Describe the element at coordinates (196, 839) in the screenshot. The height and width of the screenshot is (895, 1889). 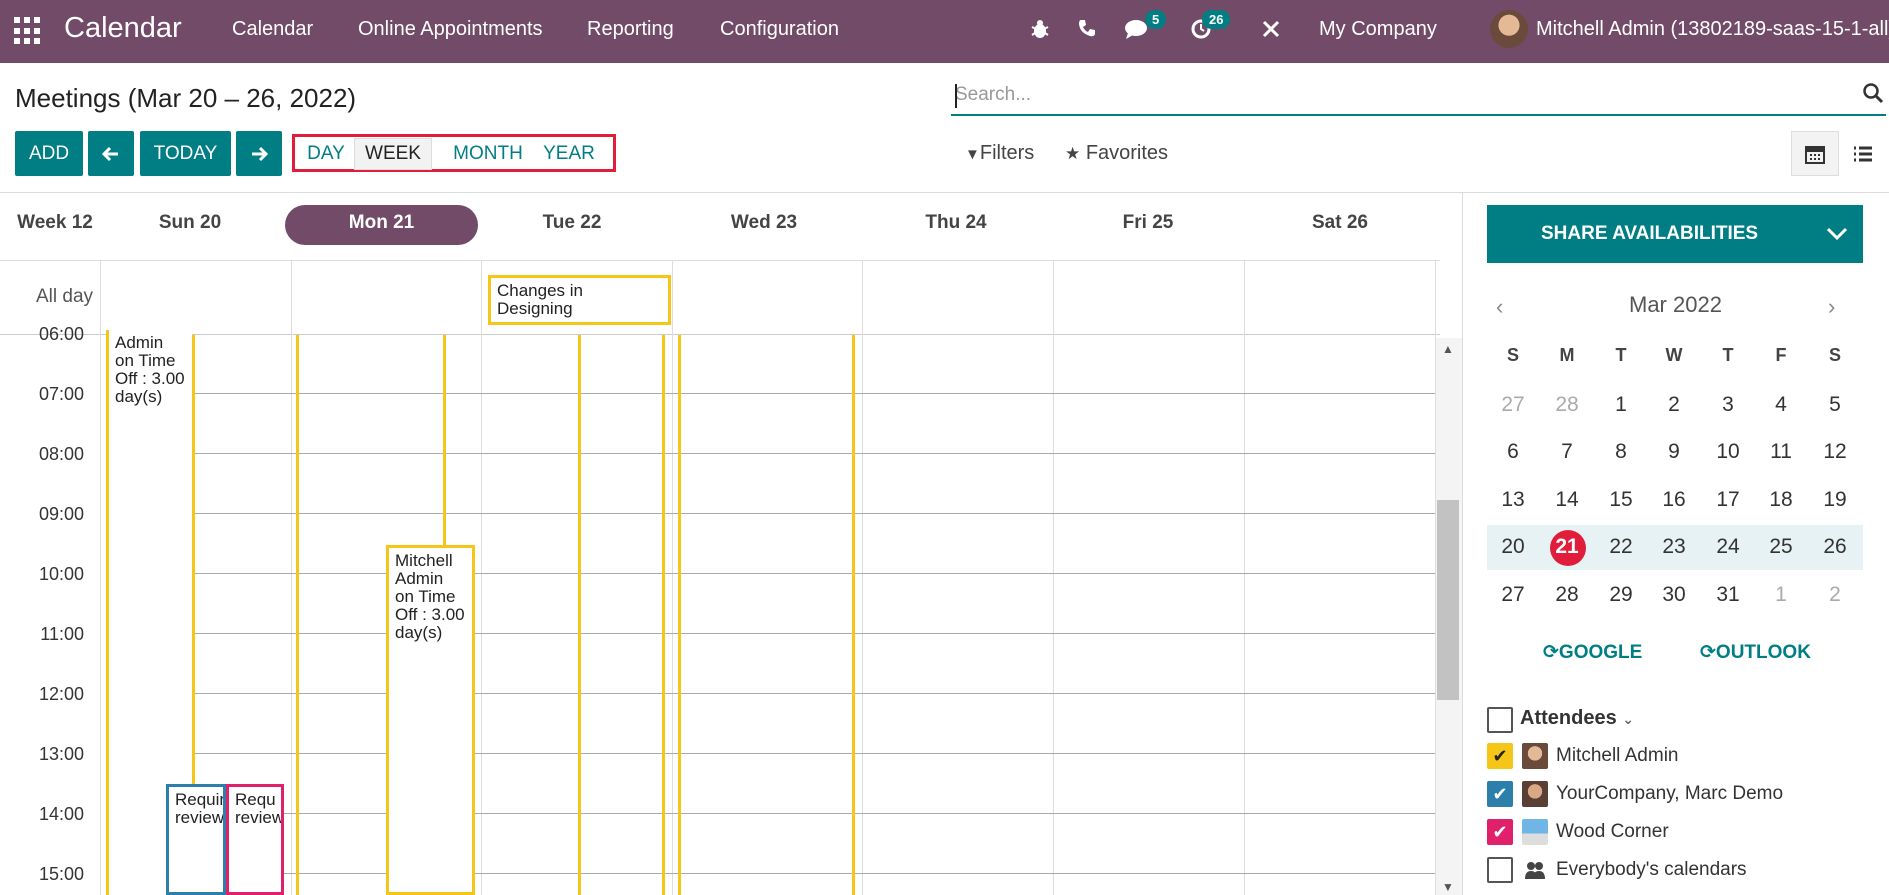
I see `meeting-event: Requir review` at that location.